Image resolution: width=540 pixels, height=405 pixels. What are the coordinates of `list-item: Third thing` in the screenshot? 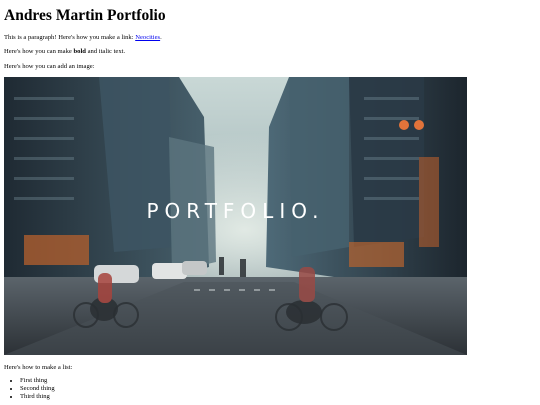 It's located at (37, 397).